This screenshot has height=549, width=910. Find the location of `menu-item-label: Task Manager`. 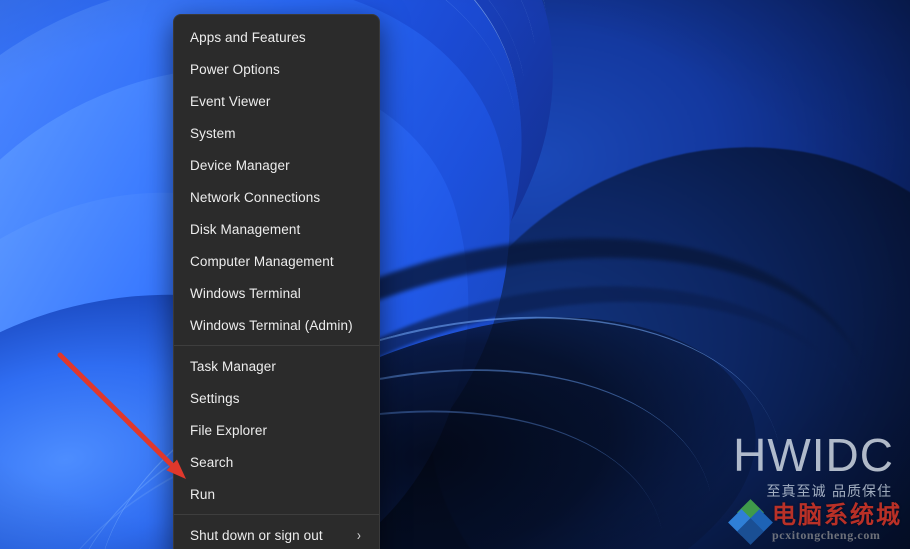

menu-item-label: Task Manager is located at coordinates (233, 366).